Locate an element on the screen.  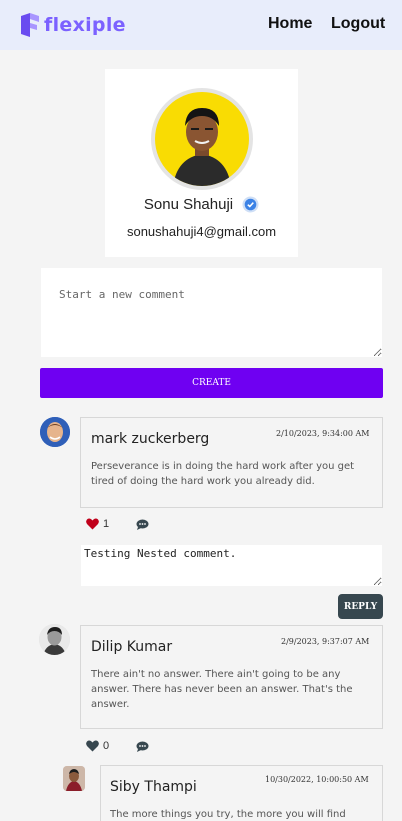
nav-logout-link: Logout is located at coordinates (358, 24).